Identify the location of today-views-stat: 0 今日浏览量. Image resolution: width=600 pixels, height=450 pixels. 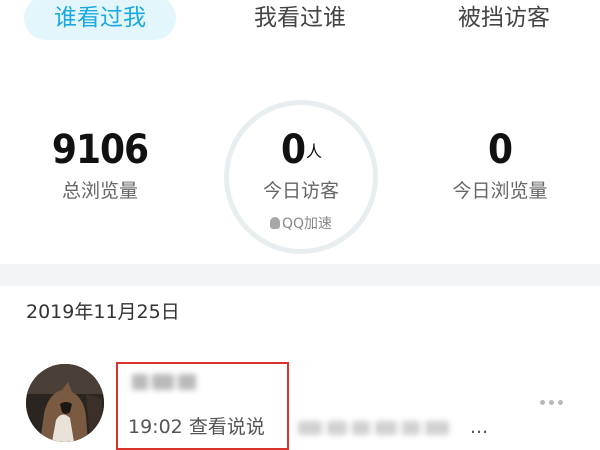
(500, 165).